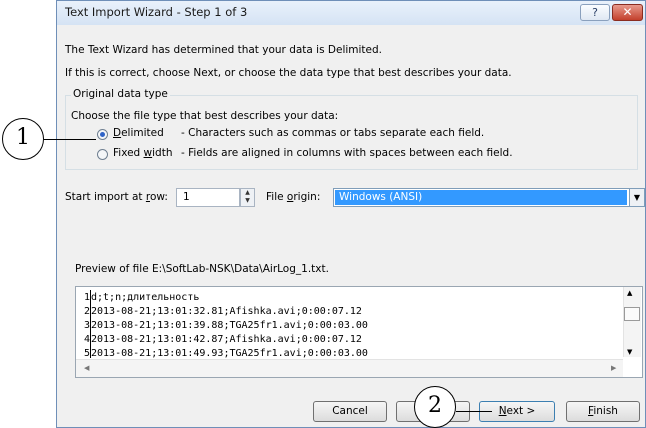 This screenshot has width=646, height=428. I want to click on line-number: 1, so click(86, 297).